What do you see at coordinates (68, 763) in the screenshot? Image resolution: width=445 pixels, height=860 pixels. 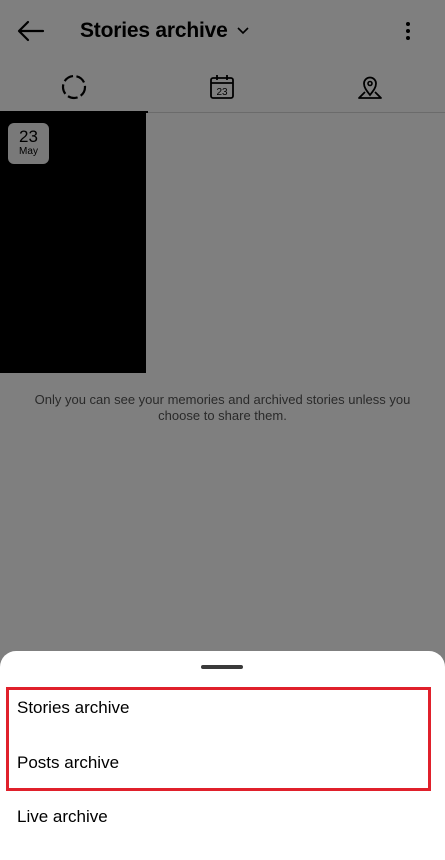 I see `posts-archive-option: Posts archive` at bounding box center [68, 763].